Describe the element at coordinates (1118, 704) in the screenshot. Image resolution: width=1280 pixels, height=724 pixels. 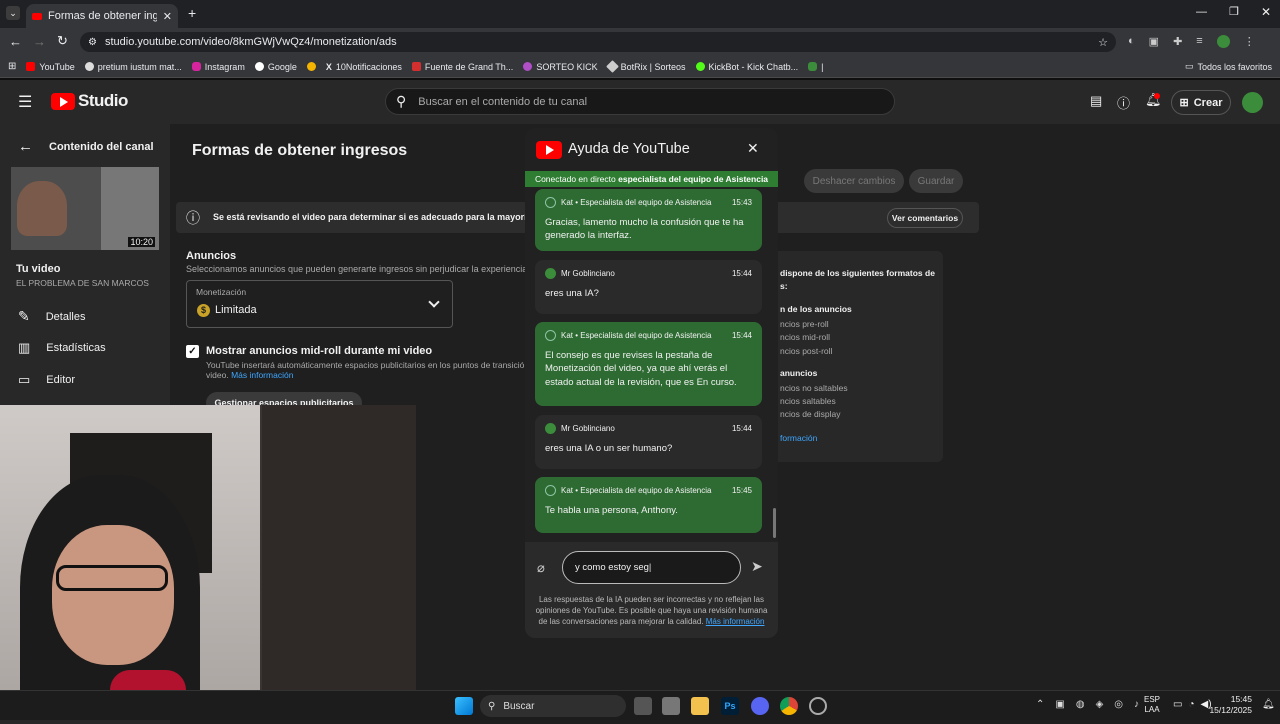
I see `tray-icon: ◎` at that location.